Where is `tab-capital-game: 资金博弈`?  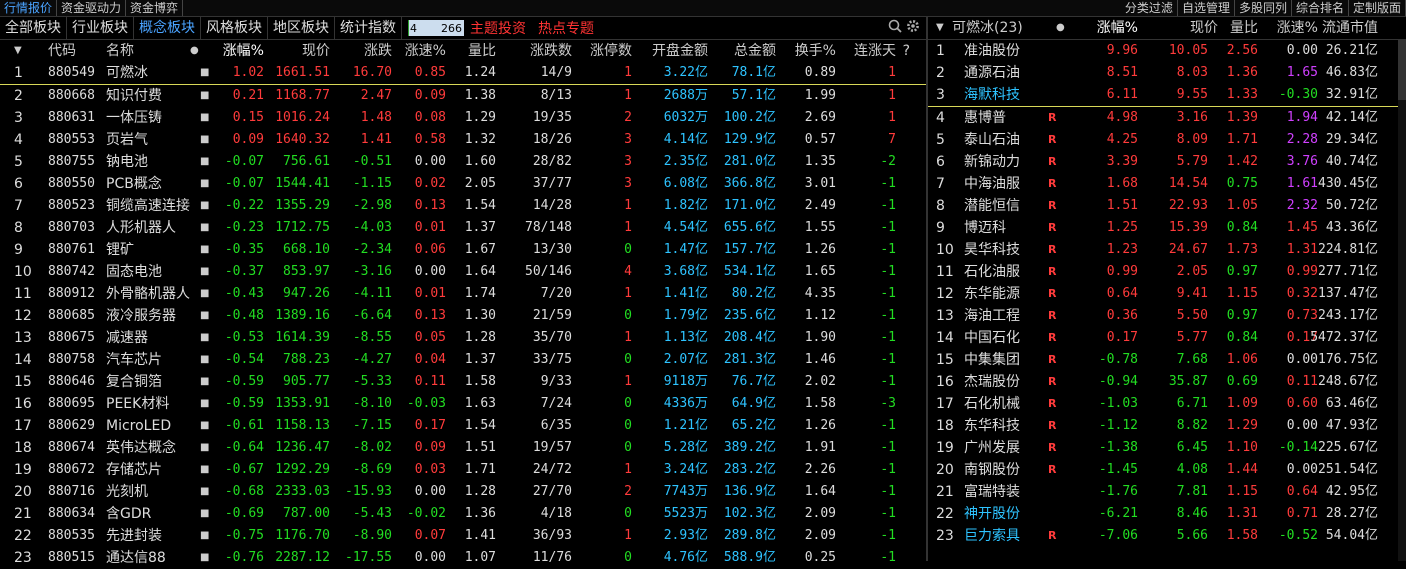 tab-capital-game: 资金博弈 is located at coordinates (155, 8).